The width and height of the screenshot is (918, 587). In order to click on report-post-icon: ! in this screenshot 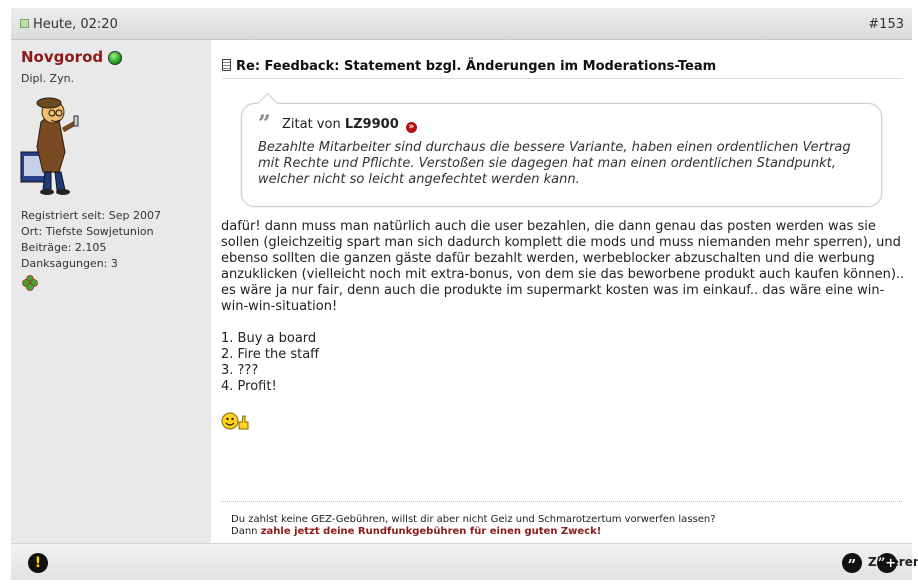, I will do `click(38, 563)`.